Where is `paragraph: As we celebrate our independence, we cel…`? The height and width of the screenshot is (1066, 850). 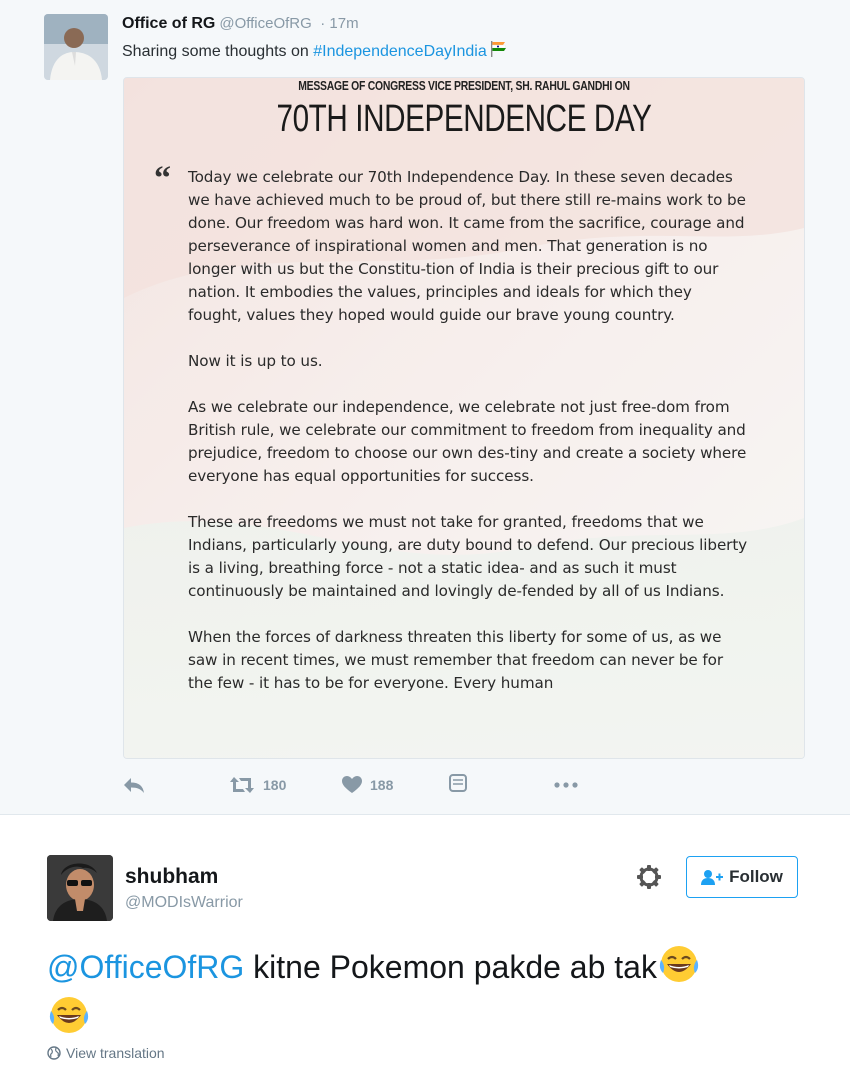
paragraph: As we celebrate our independence, we cel… is located at coordinates (467, 441).